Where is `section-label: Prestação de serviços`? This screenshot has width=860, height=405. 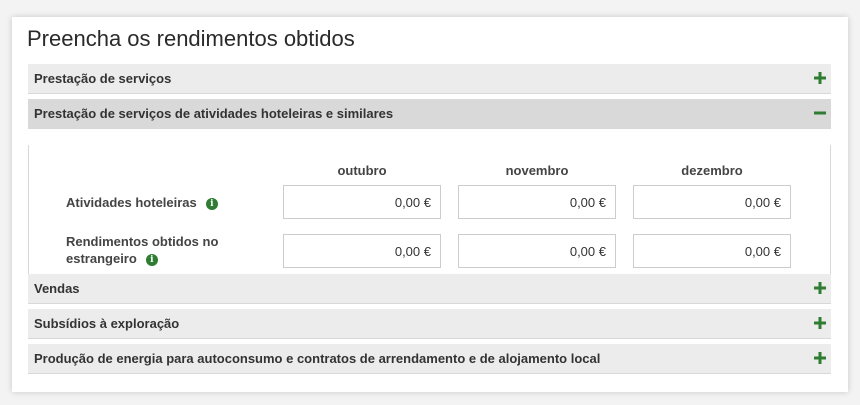
section-label: Prestação de serviços is located at coordinates (103, 78).